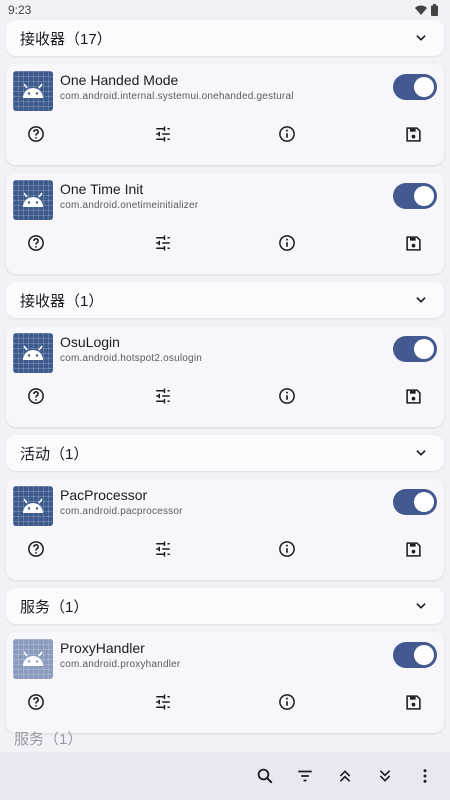  I want to click on expand-all-icon, so click(385, 776).